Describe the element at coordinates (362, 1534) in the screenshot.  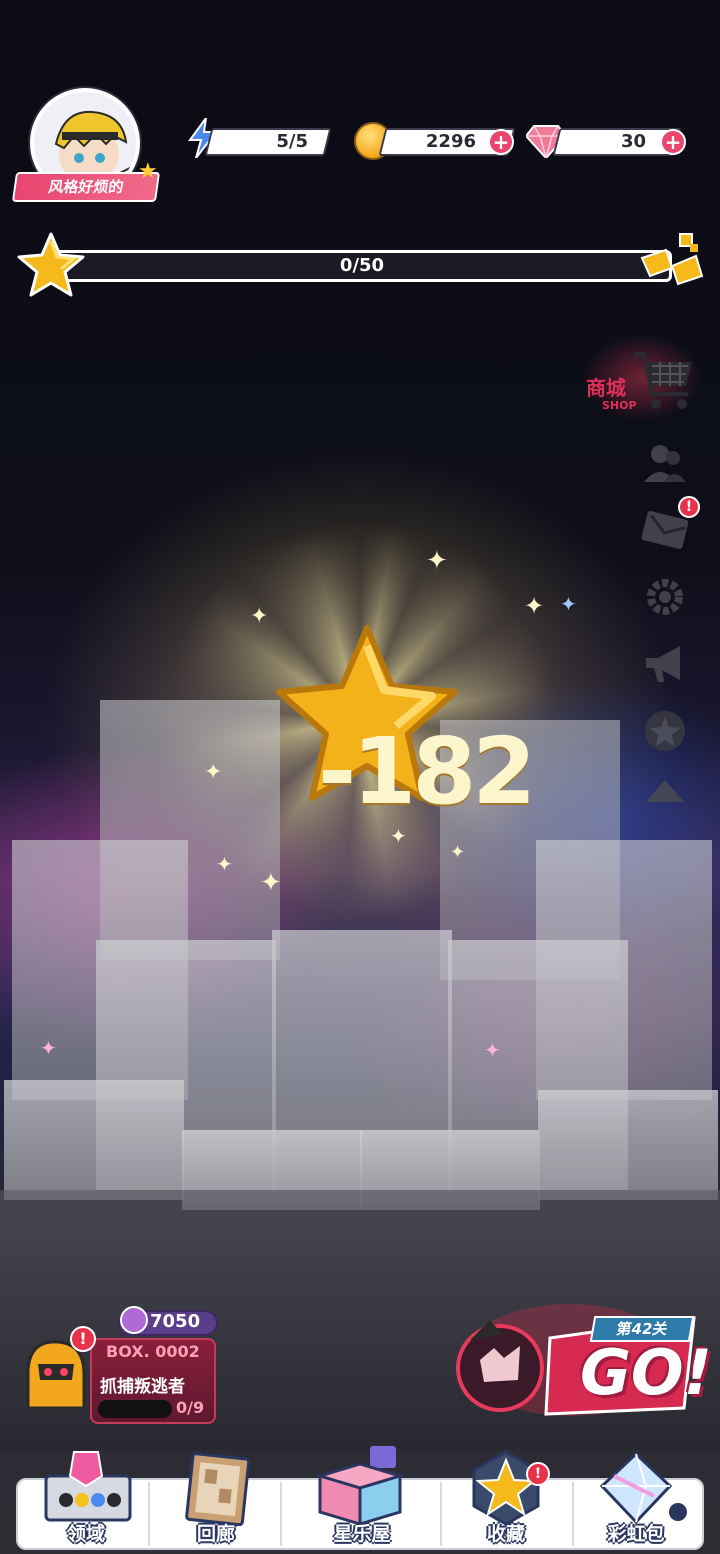
I see `nav-label: 星乐屋` at that location.